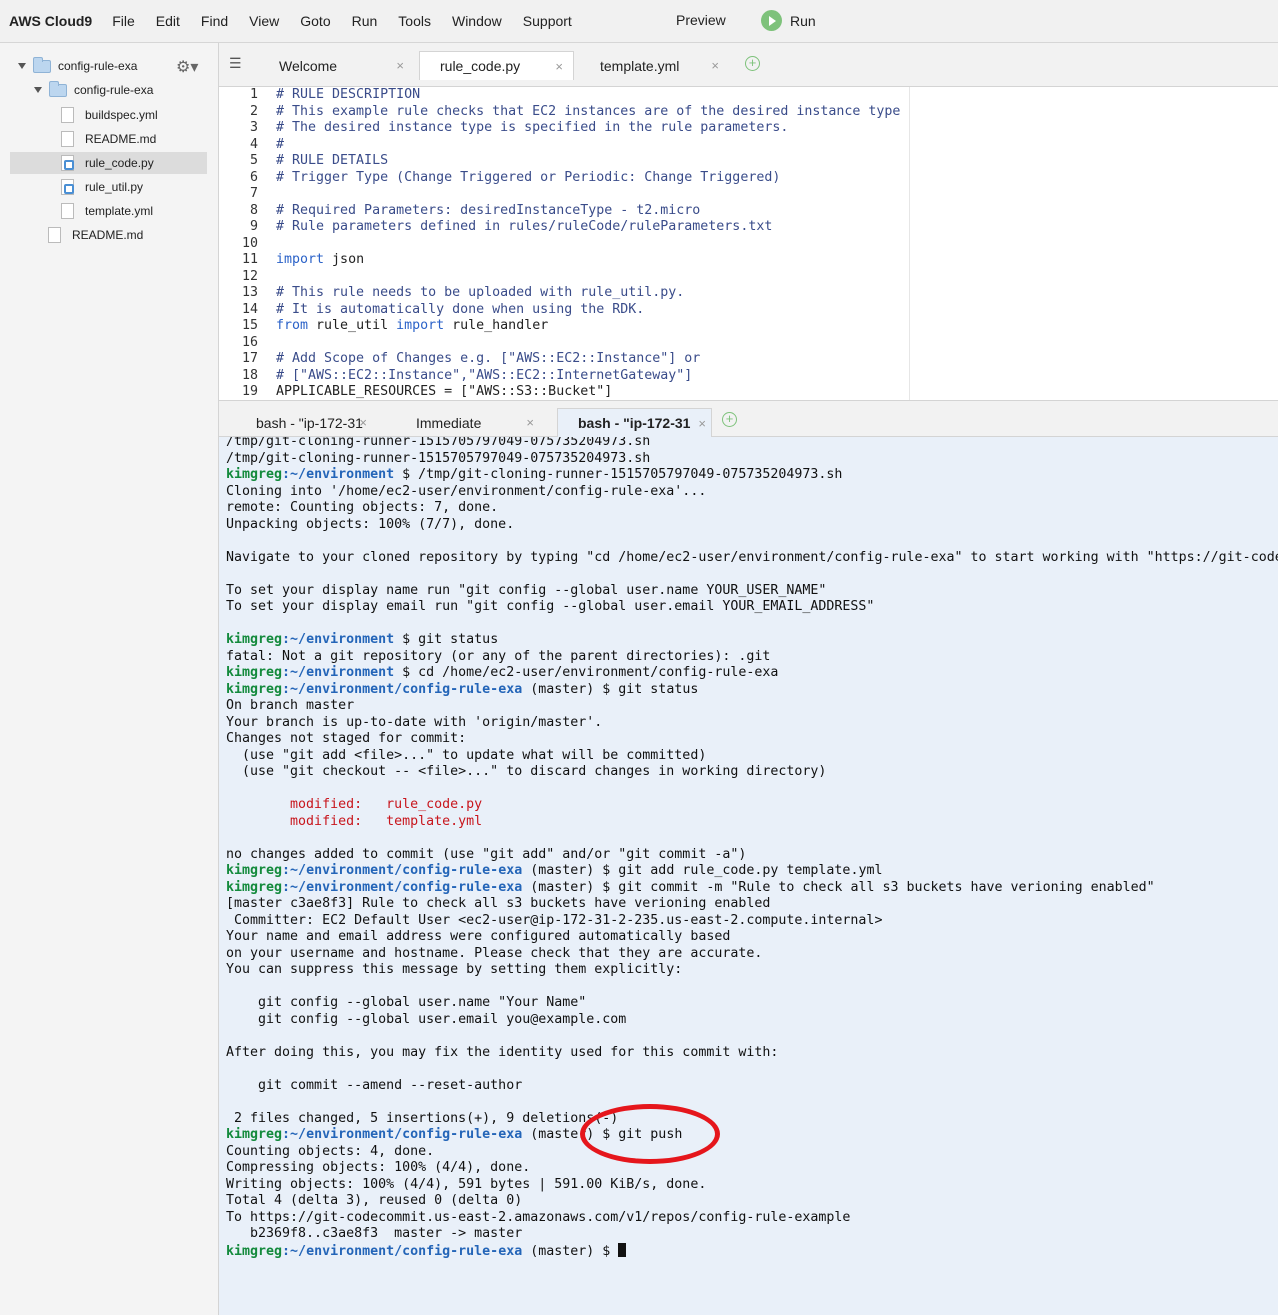 This screenshot has height=1315, width=1278. What do you see at coordinates (58, 88) in the screenshot?
I see `folder-icon` at bounding box center [58, 88].